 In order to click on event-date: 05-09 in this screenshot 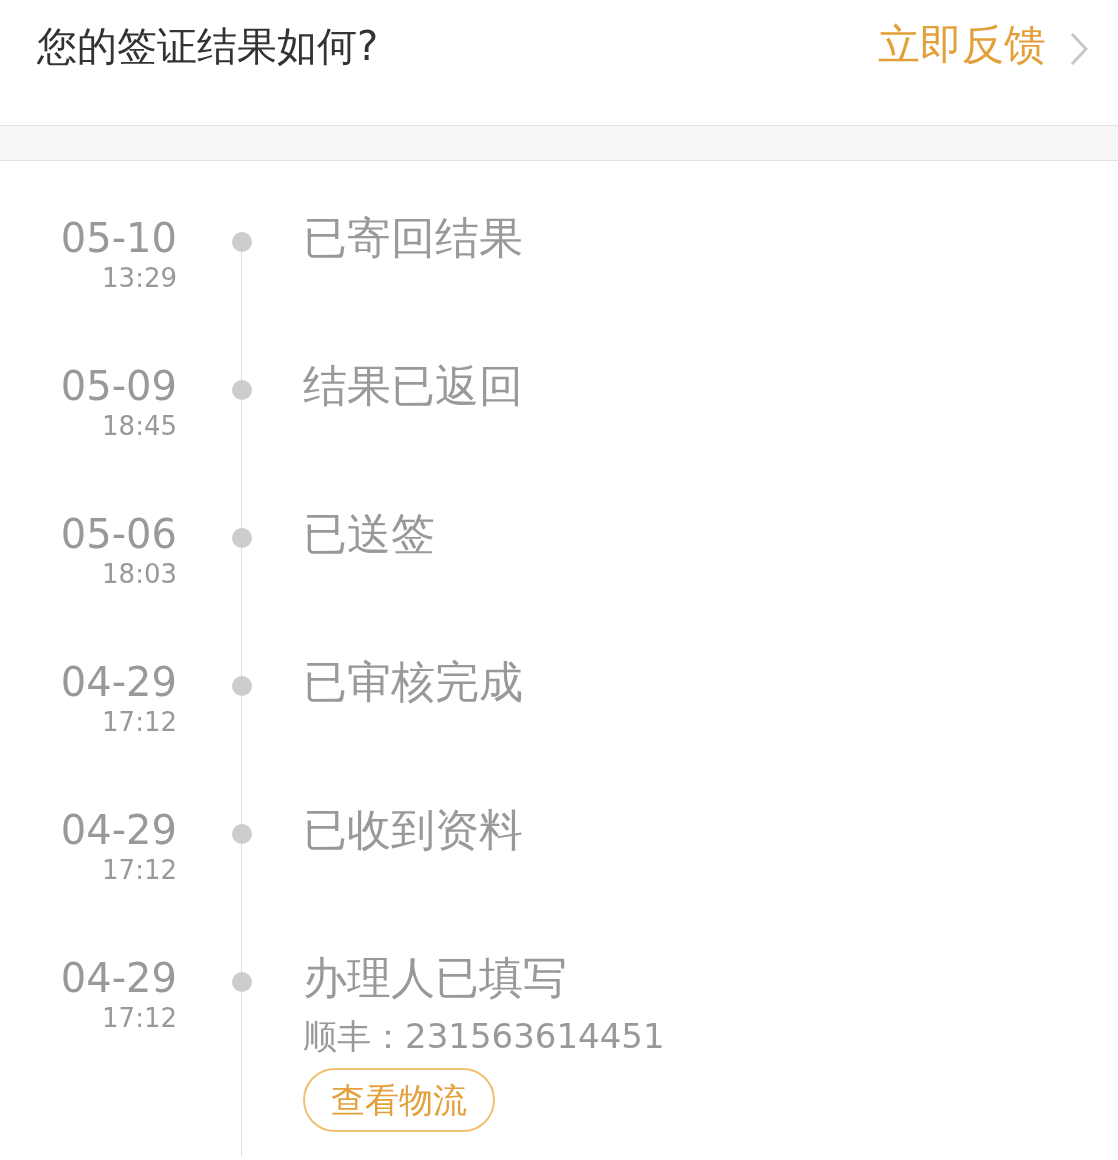, I will do `click(118, 386)`.